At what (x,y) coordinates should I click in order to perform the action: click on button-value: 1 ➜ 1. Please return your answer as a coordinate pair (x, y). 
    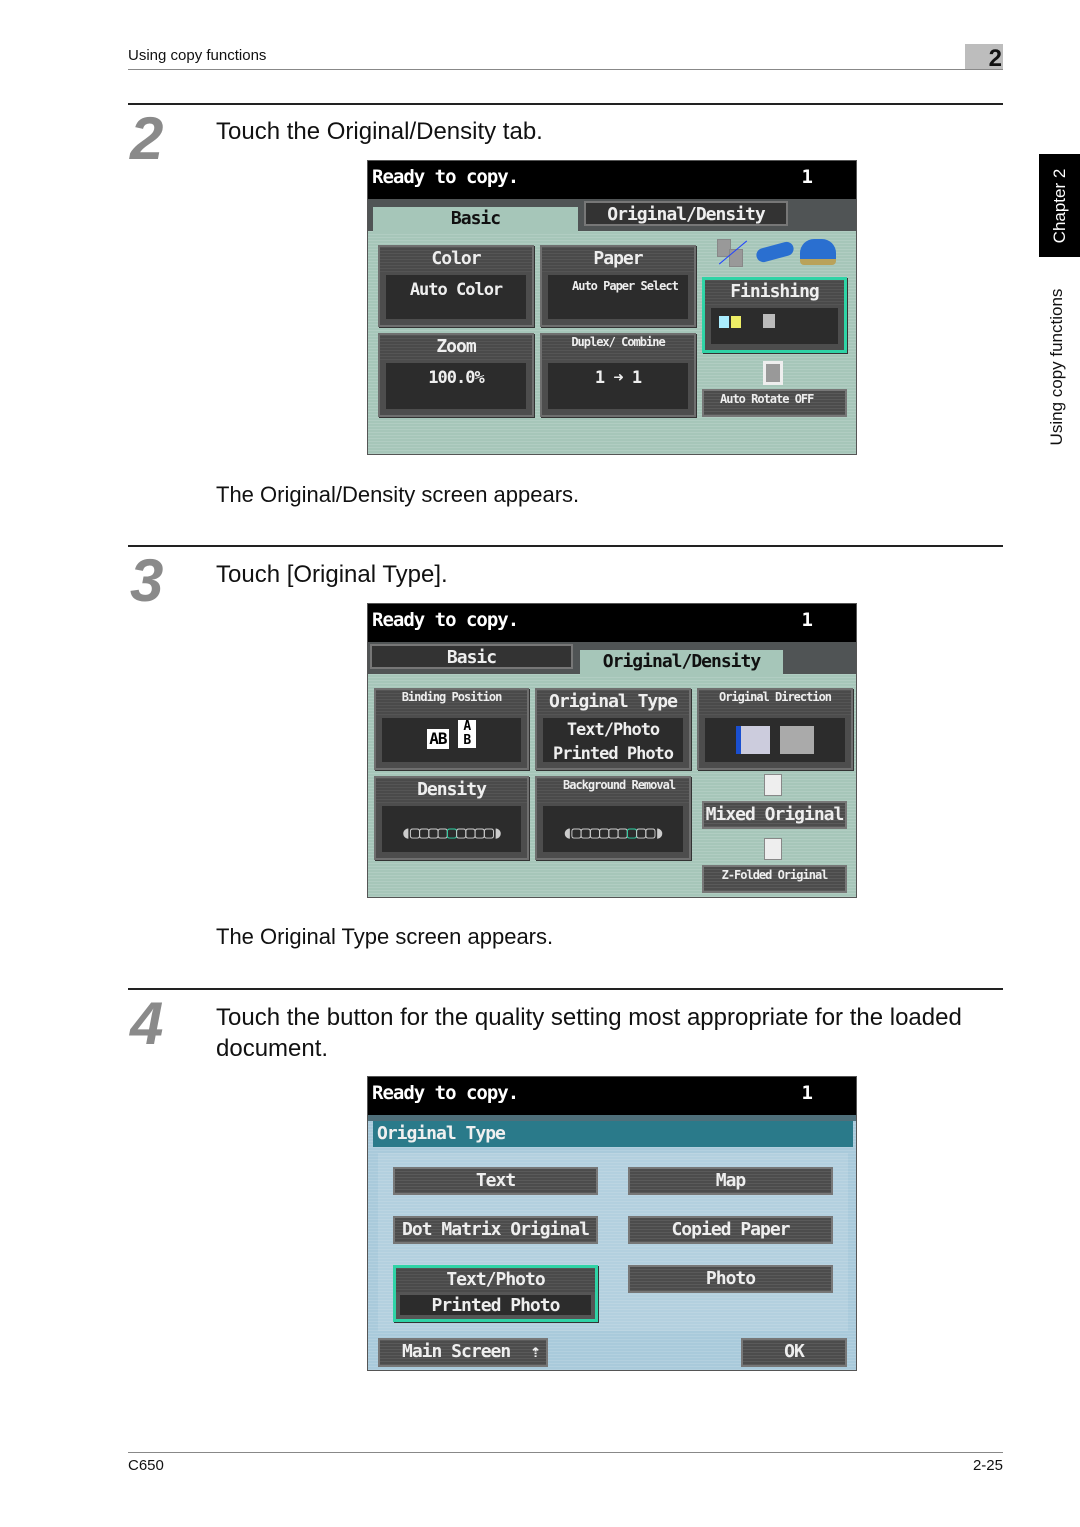
    Looking at the image, I should click on (618, 386).